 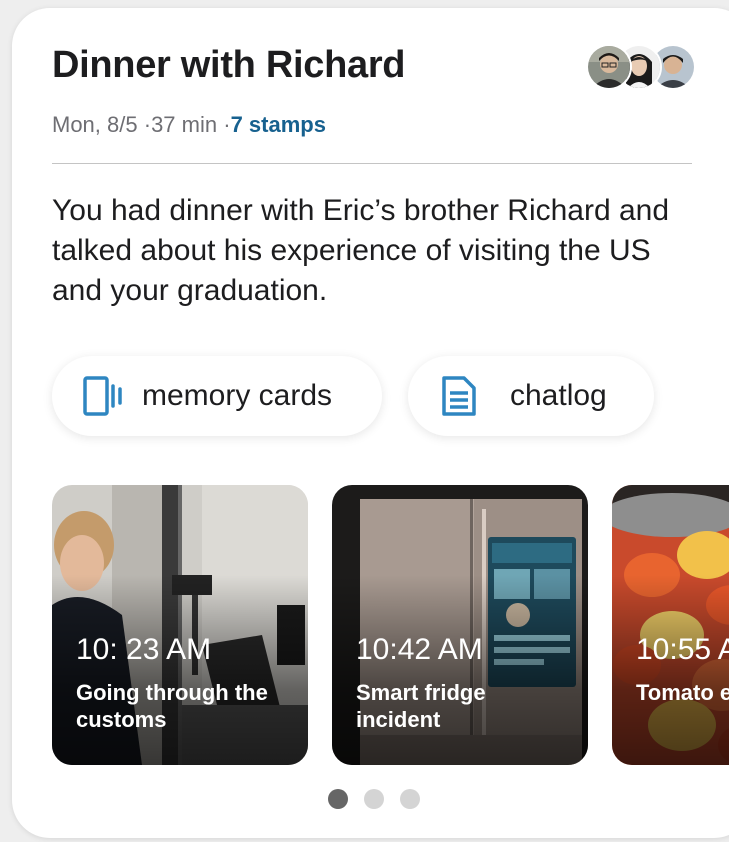 I want to click on memory-card-fridge: 10:42 AM Smart fridge incident, so click(x=460, y=625).